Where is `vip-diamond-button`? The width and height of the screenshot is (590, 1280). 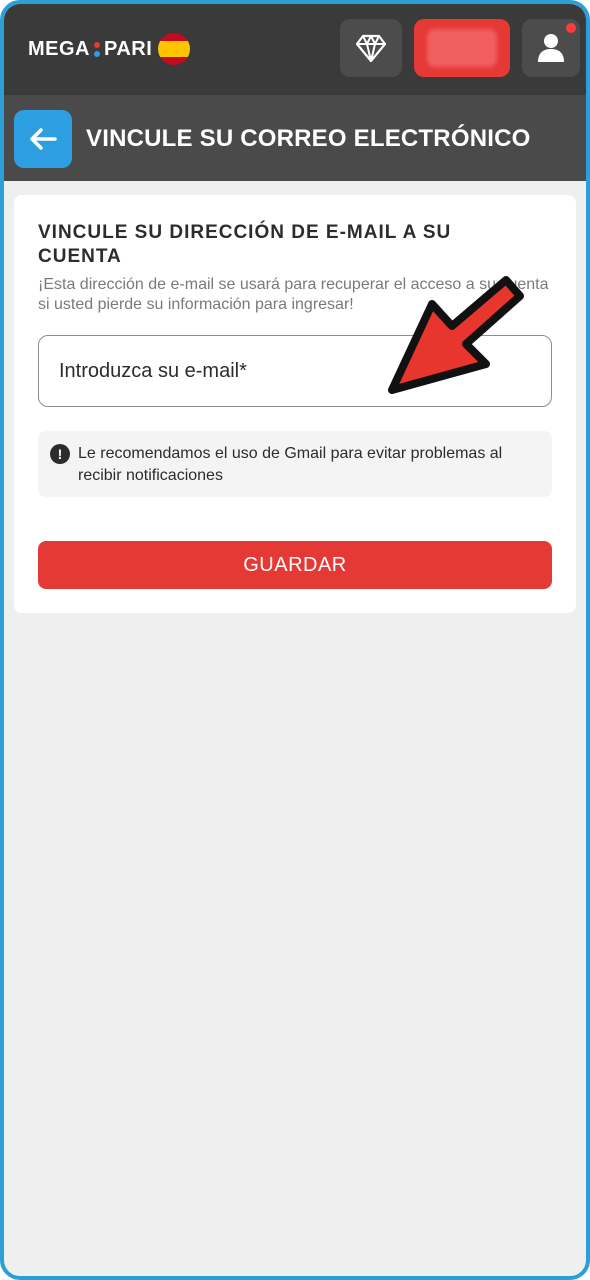 vip-diamond-button is located at coordinates (371, 48).